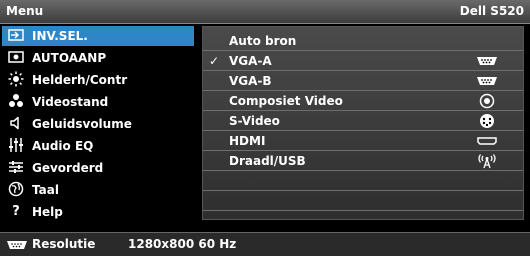 This screenshot has height=256, width=530. What do you see at coordinates (47, 212) in the screenshot?
I see `menu-item-label: Help` at bounding box center [47, 212].